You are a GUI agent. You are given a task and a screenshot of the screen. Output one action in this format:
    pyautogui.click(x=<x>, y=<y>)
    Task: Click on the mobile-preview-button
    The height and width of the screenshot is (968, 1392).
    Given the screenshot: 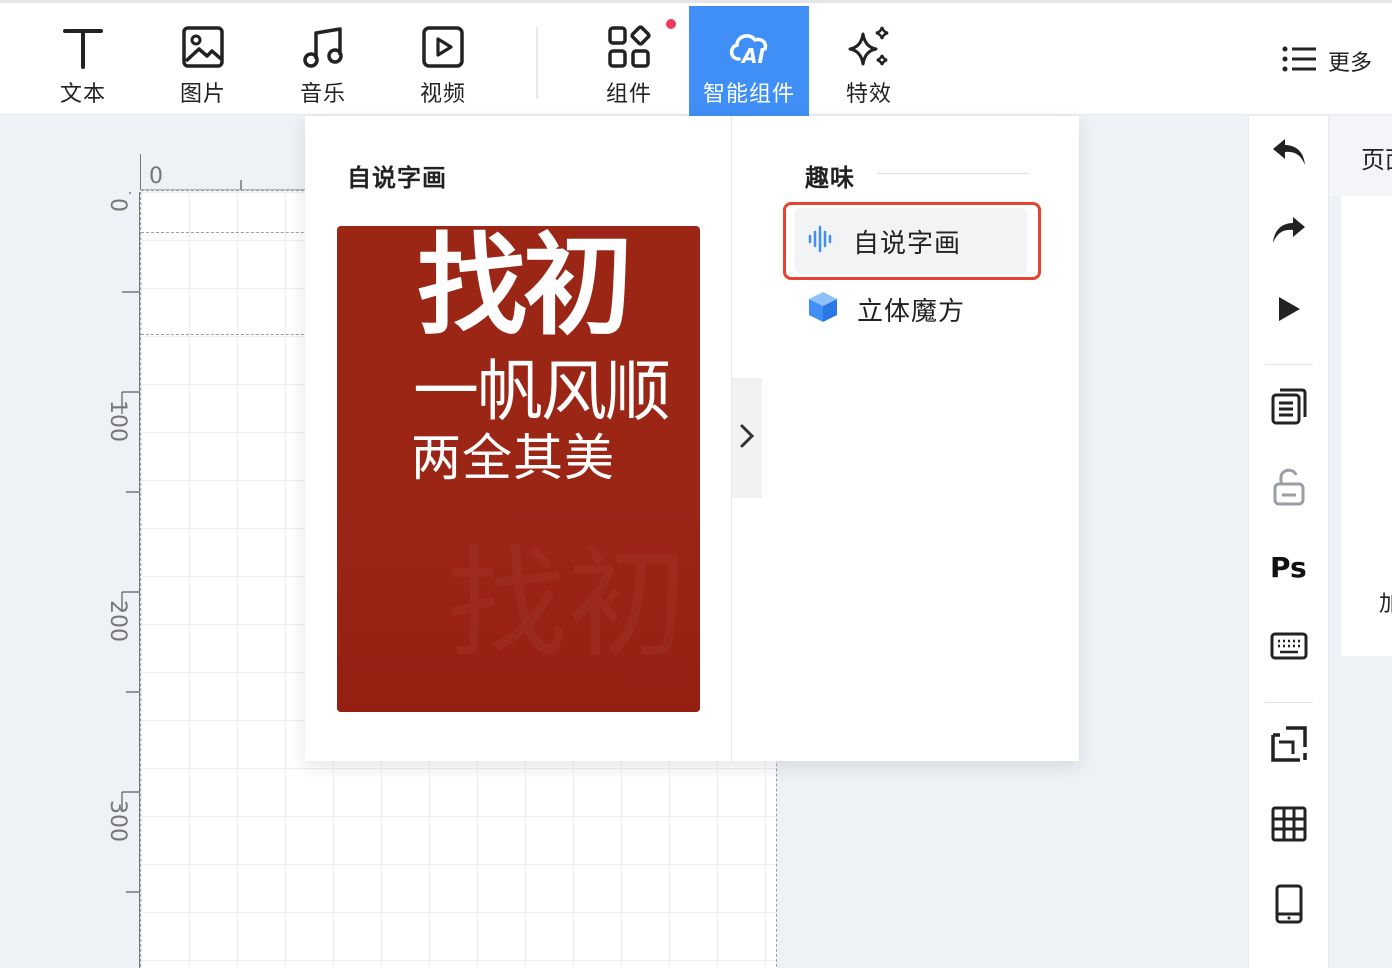 What is the action you would take?
    pyautogui.click(x=1289, y=906)
    